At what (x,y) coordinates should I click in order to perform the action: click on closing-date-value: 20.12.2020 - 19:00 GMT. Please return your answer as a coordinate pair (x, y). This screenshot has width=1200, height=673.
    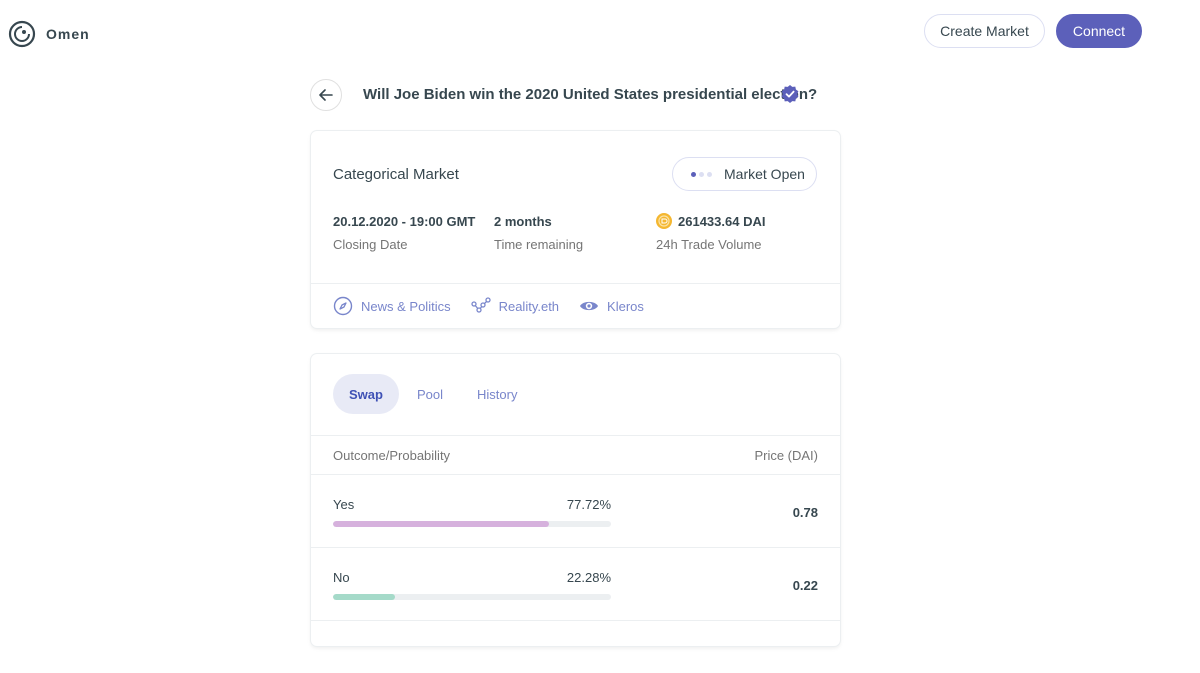
    Looking at the image, I should click on (404, 221).